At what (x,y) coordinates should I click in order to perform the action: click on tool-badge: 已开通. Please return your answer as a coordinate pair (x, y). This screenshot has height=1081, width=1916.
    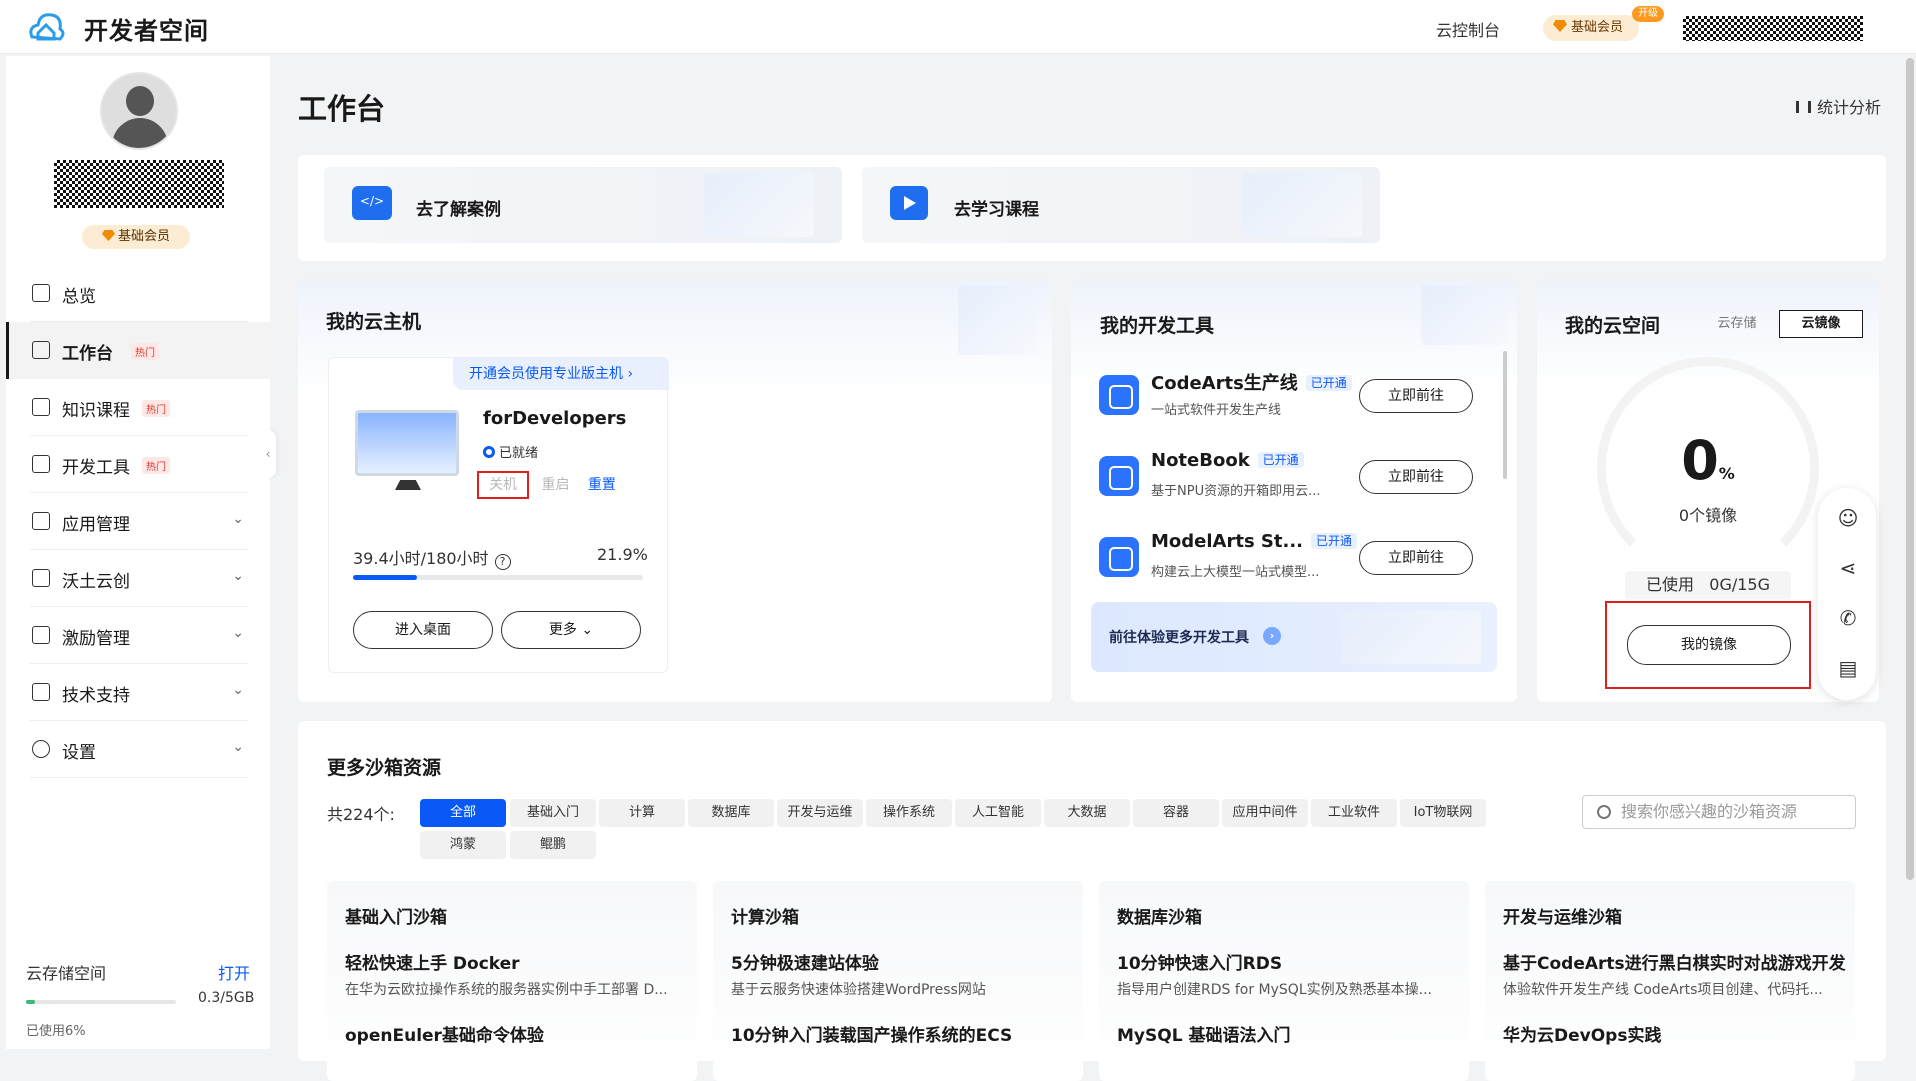
    Looking at the image, I should click on (1280, 460).